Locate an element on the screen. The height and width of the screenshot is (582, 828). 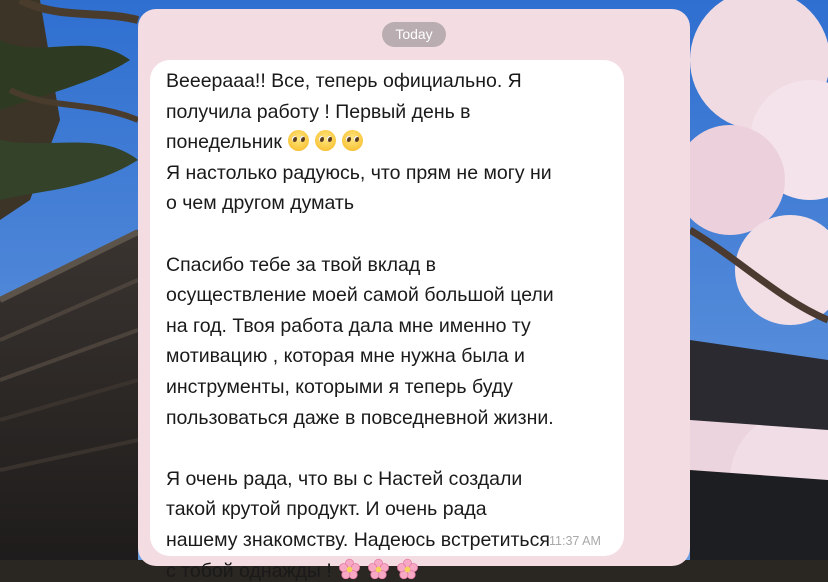
message-line: инструменты, которыми я теперь буду is located at coordinates (339, 386).